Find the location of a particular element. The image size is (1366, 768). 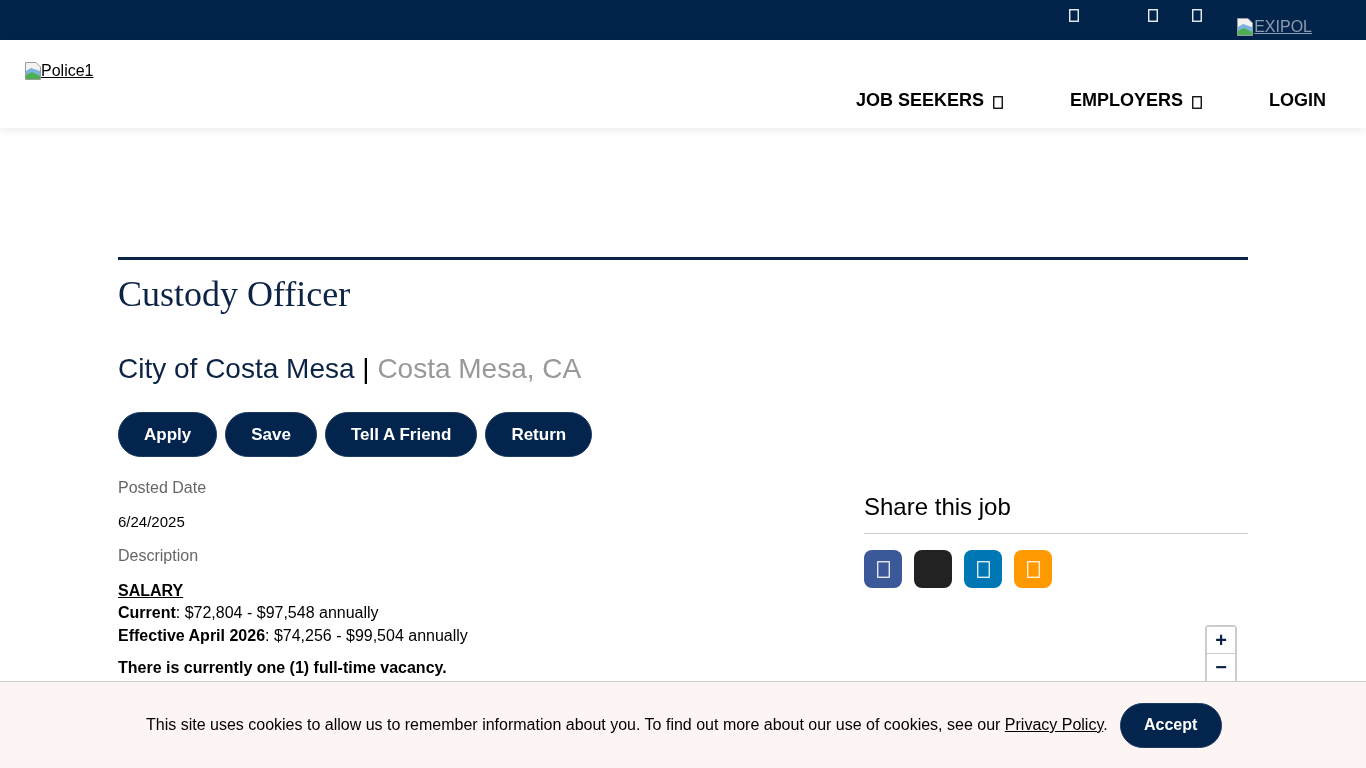

salary-heading: SALARY is located at coordinates (151, 591).